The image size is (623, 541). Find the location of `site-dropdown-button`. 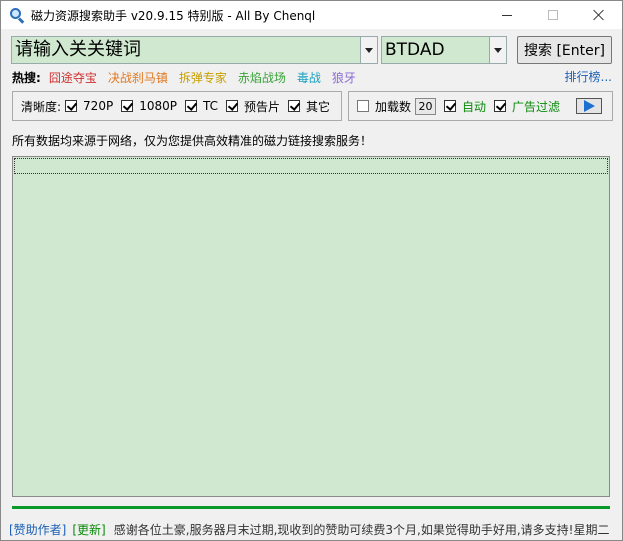

site-dropdown-button is located at coordinates (497, 50).